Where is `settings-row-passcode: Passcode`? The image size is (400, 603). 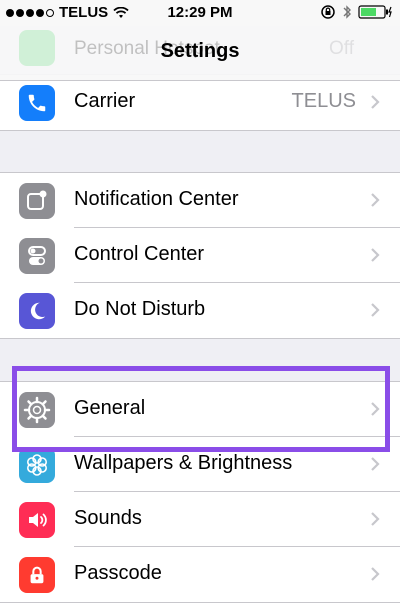
settings-row-passcode: Passcode is located at coordinates (200, 574).